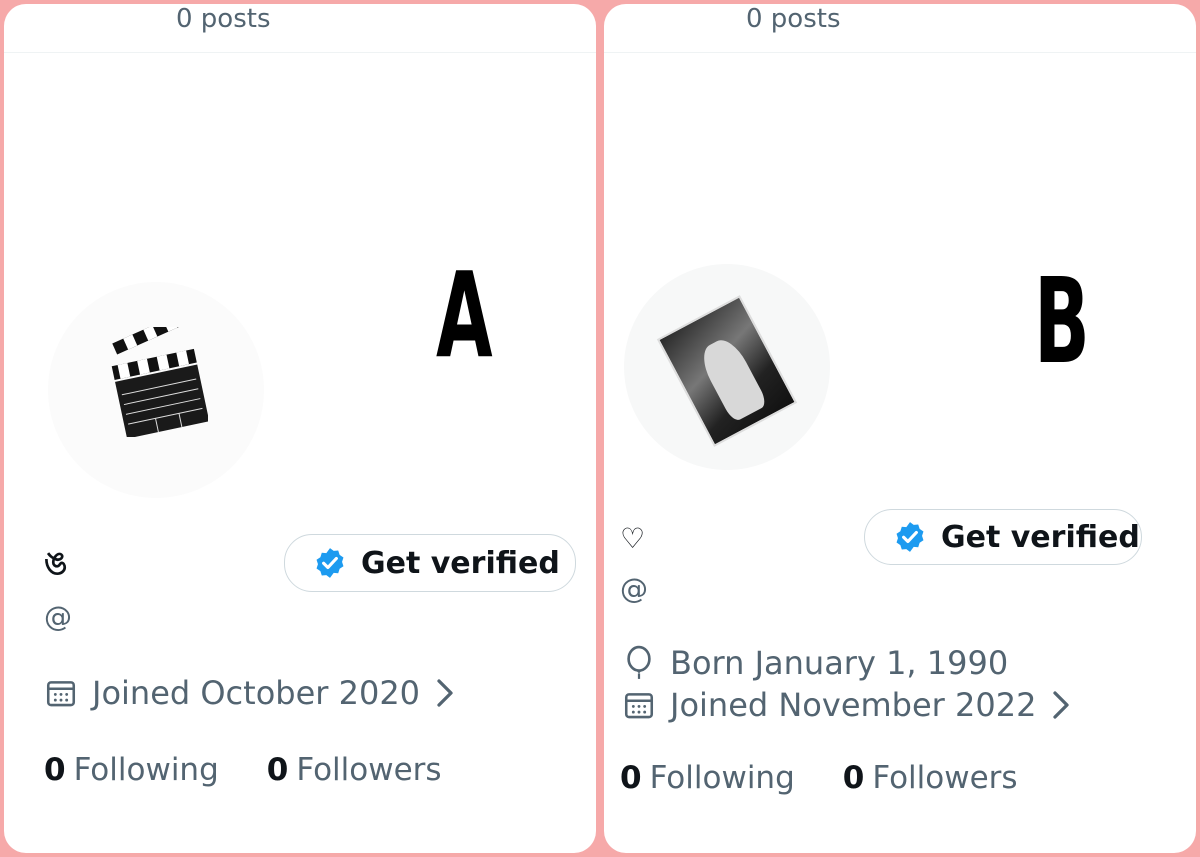  I want to click on joined-date-row: Joined October 2020, so click(257, 693).